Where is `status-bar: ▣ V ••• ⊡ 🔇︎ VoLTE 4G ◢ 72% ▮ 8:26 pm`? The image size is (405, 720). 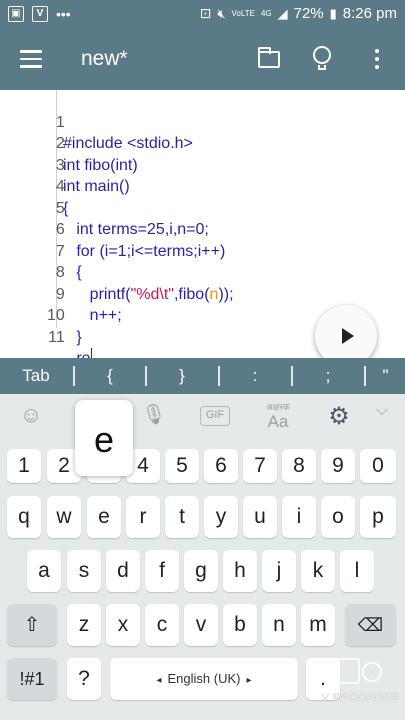
status-bar: ▣ V ••• ⊡ 🔇︎ VoLTE 4G ◢ 72% ▮ 8:26 pm is located at coordinates (202, 15).